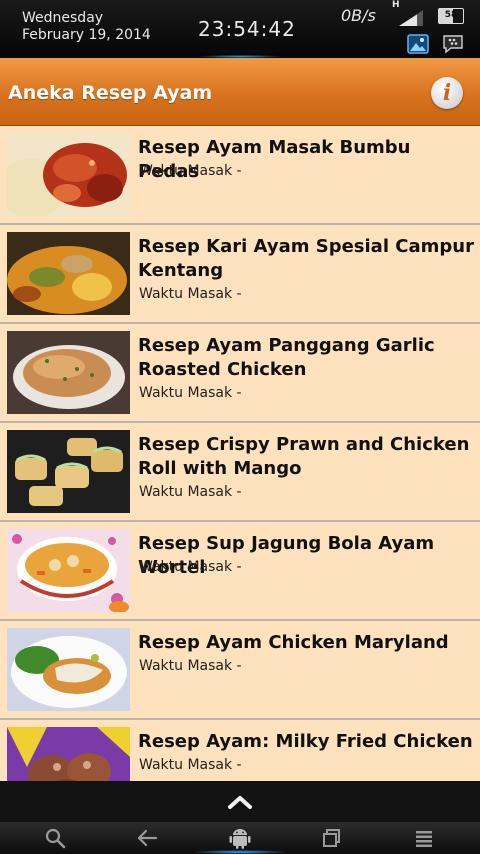 The width and height of the screenshot is (480, 854). I want to click on recipe-title: Resep Ayam: Milky Fried Chicken, so click(305, 741).